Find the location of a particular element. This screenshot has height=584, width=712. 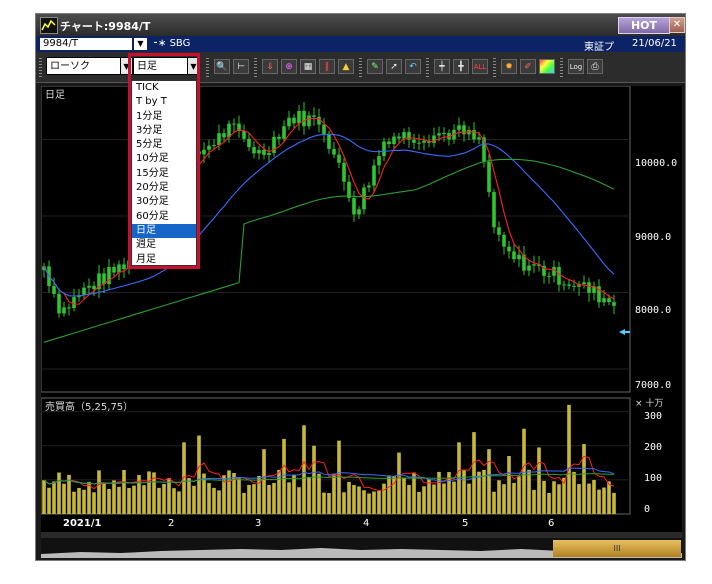

log-icon: Log is located at coordinates (576, 66).